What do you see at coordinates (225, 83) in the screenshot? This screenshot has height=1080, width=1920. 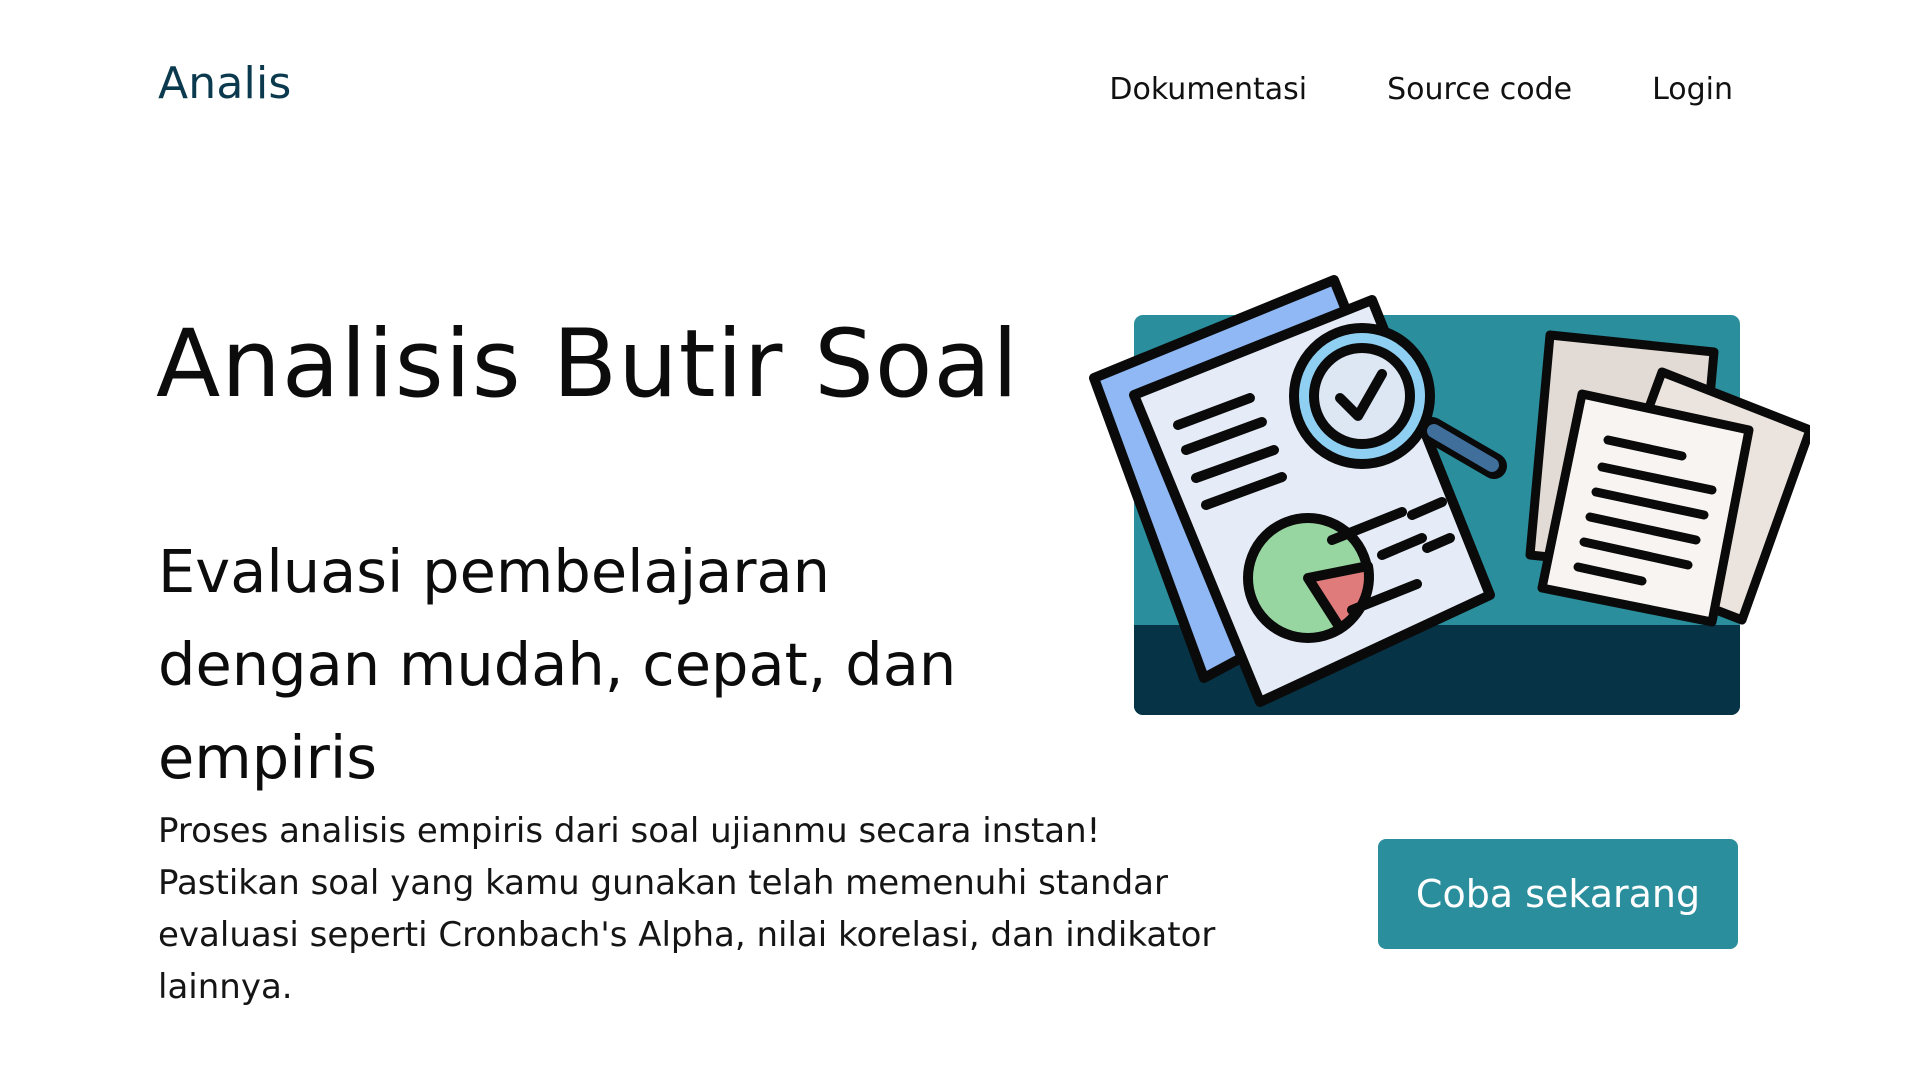 I see `brand-logo: Analis` at bounding box center [225, 83].